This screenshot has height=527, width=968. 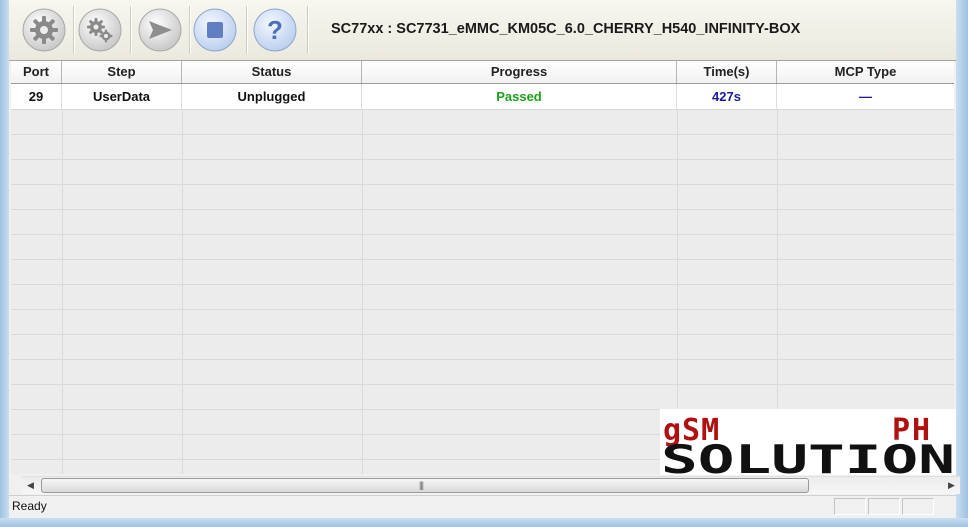 I want to click on gsm-solution-ph-logo: gSM PH SOLUTION, so click(x=808, y=446).